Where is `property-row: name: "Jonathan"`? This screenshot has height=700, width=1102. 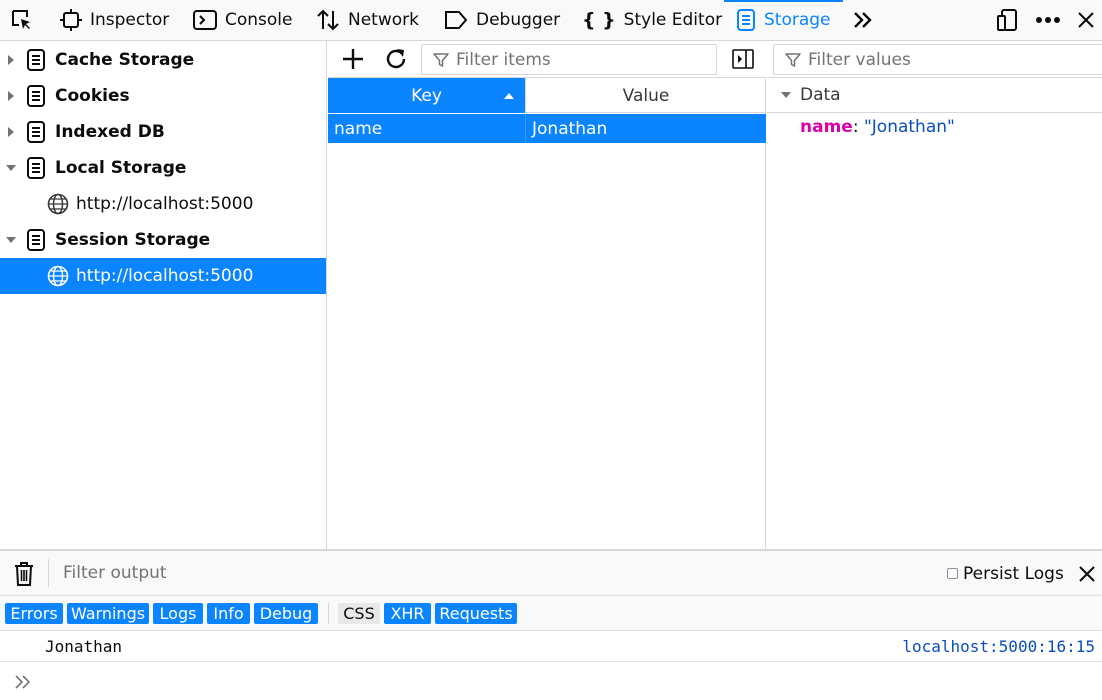
property-row: name: "Jonathan" is located at coordinates (877, 127).